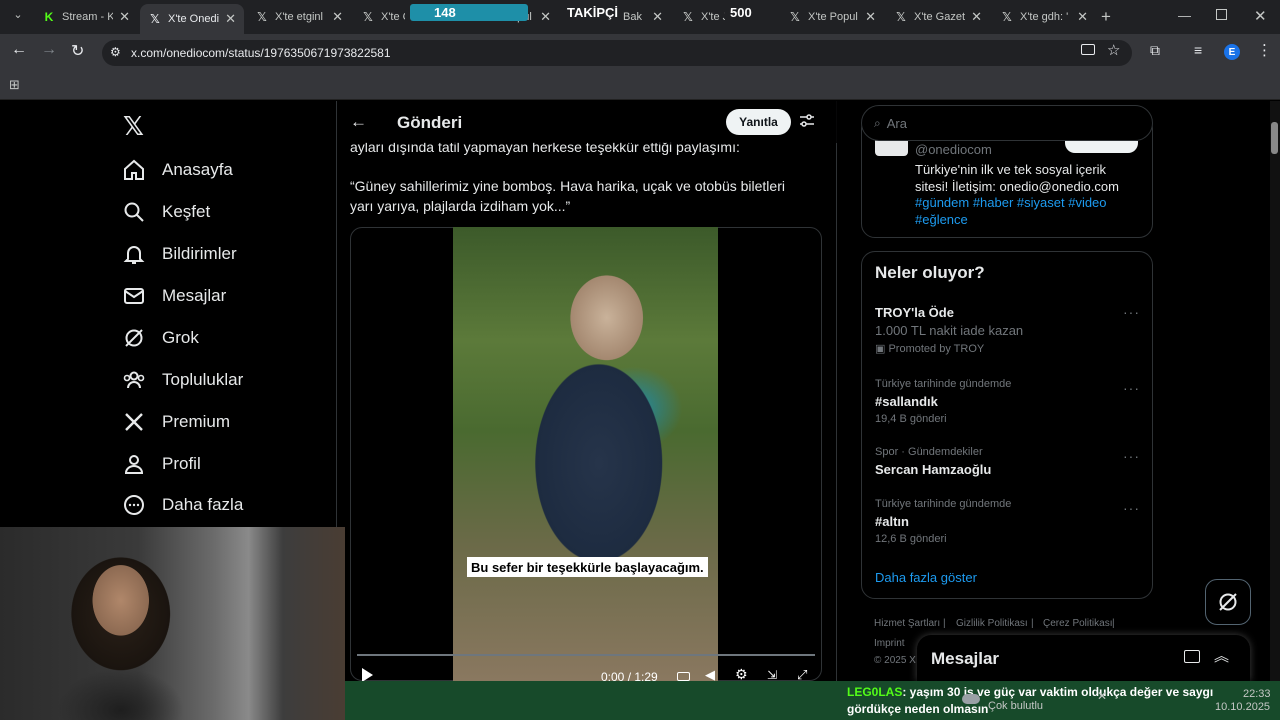 Image resolution: width=1280 pixels, height=720 pixels. I want to click on tab-7: 𝕏 X'te Ju, so click(703, 17).